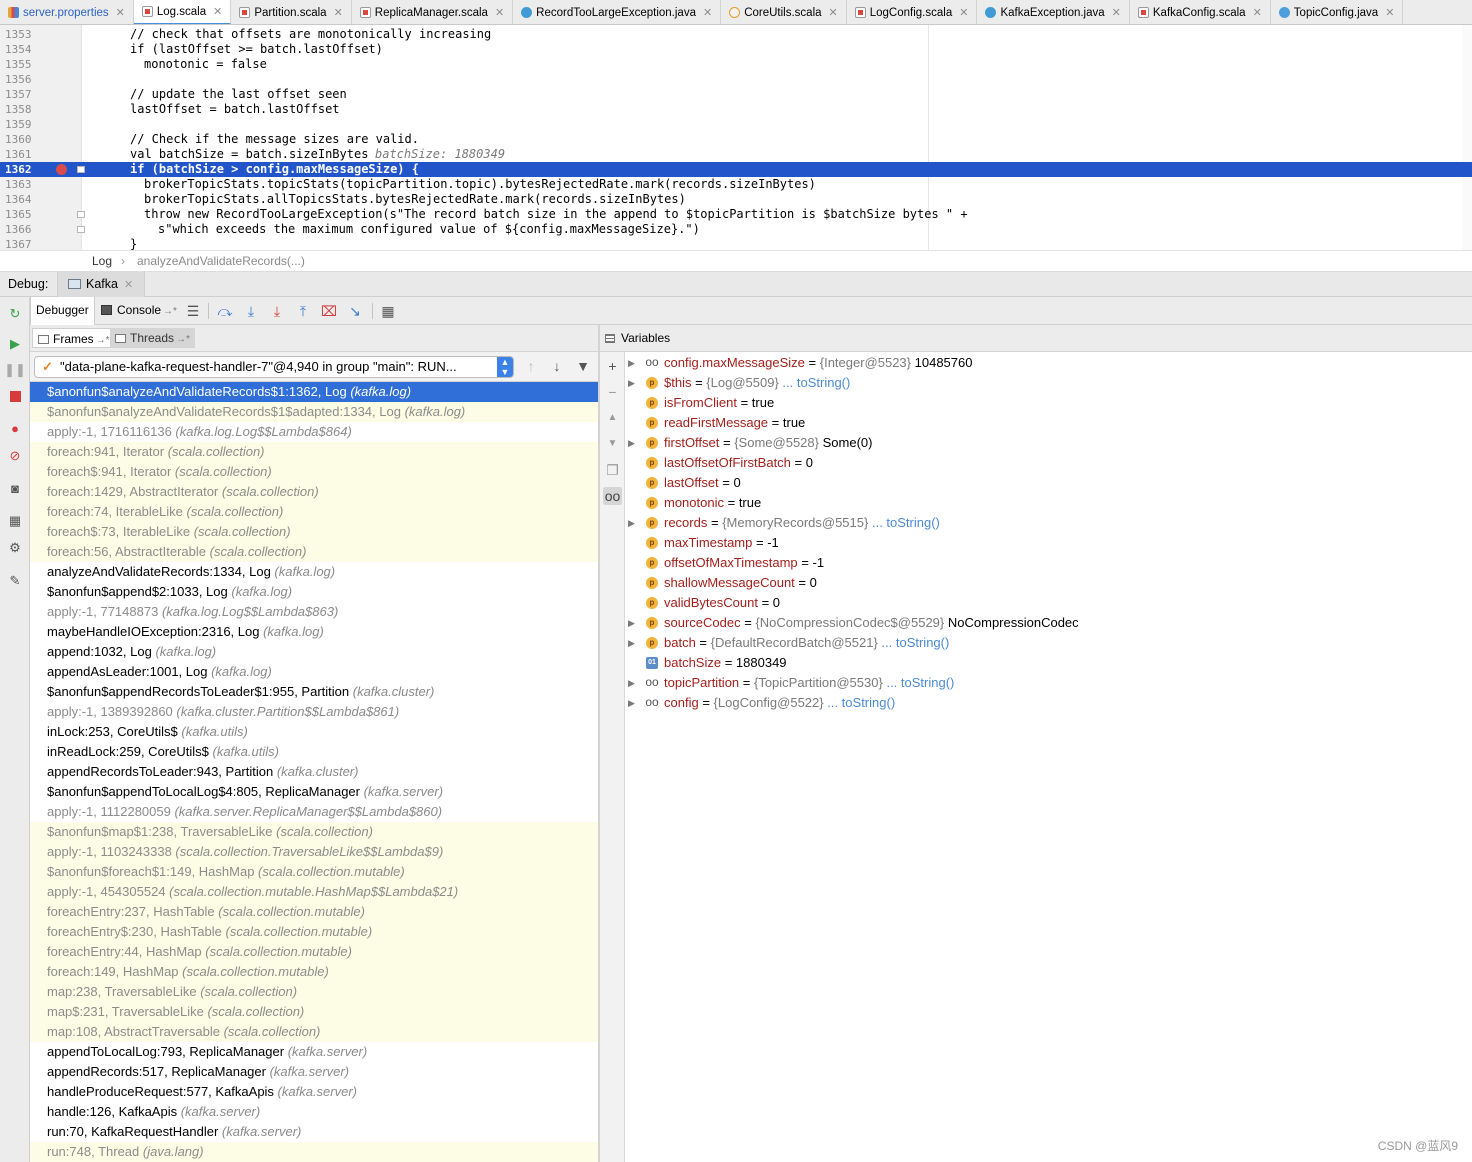 This screenshot has width=1472, height=1162. I want to click on code-text: lastOffset = batch.lastOffset, so click(235, 109).